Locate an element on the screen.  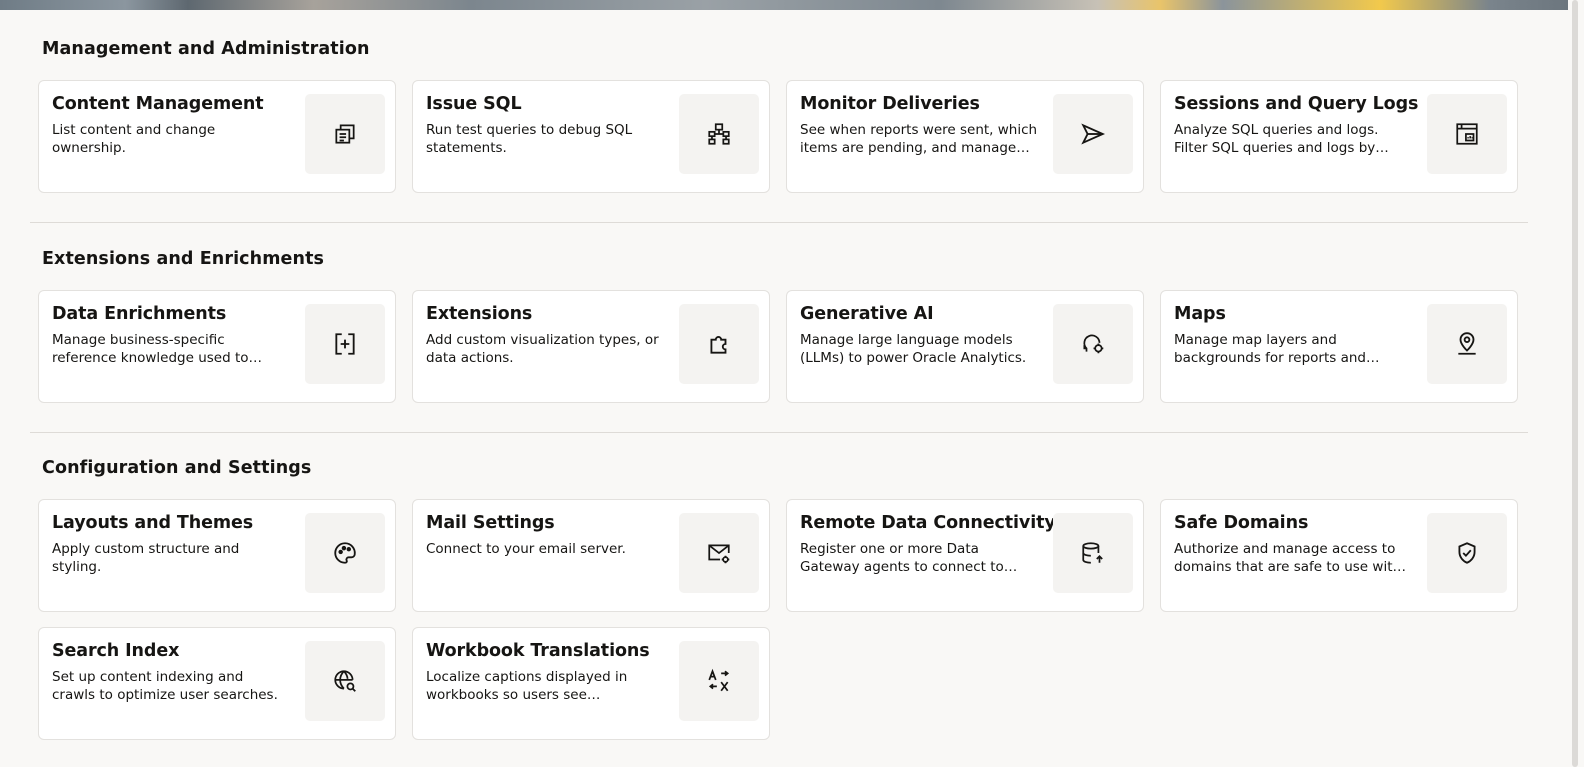
vertical-scrollbar is located at coordinates (1576, 383).